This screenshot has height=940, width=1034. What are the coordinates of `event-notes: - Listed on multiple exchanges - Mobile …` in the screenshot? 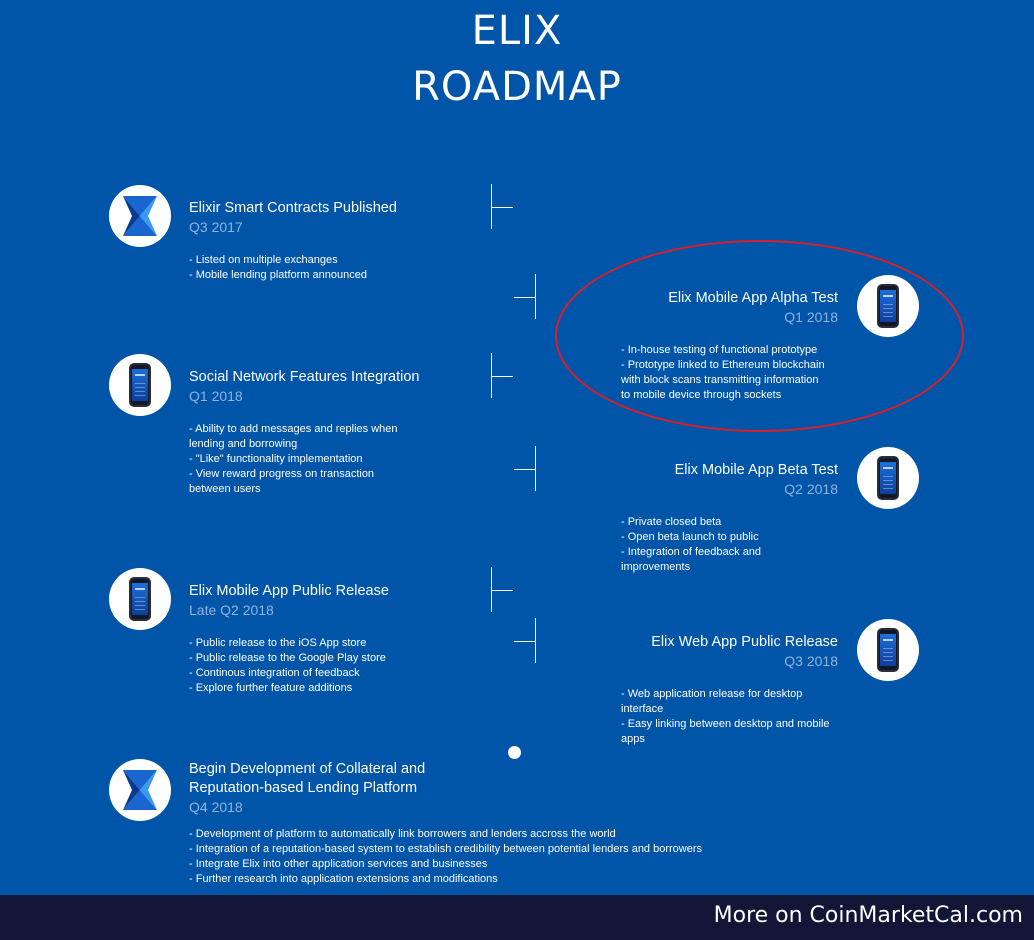 It's located at (278, 267).